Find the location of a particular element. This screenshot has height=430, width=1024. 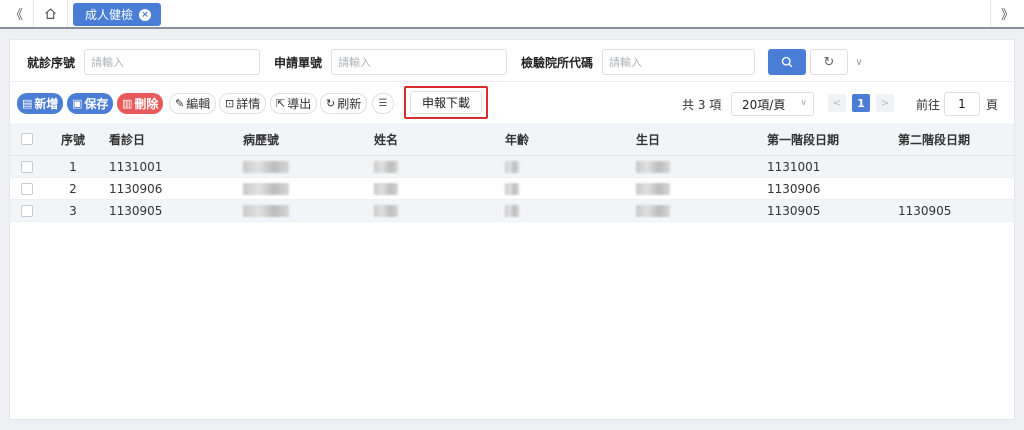

search-button is located at coordinates (787, 62).